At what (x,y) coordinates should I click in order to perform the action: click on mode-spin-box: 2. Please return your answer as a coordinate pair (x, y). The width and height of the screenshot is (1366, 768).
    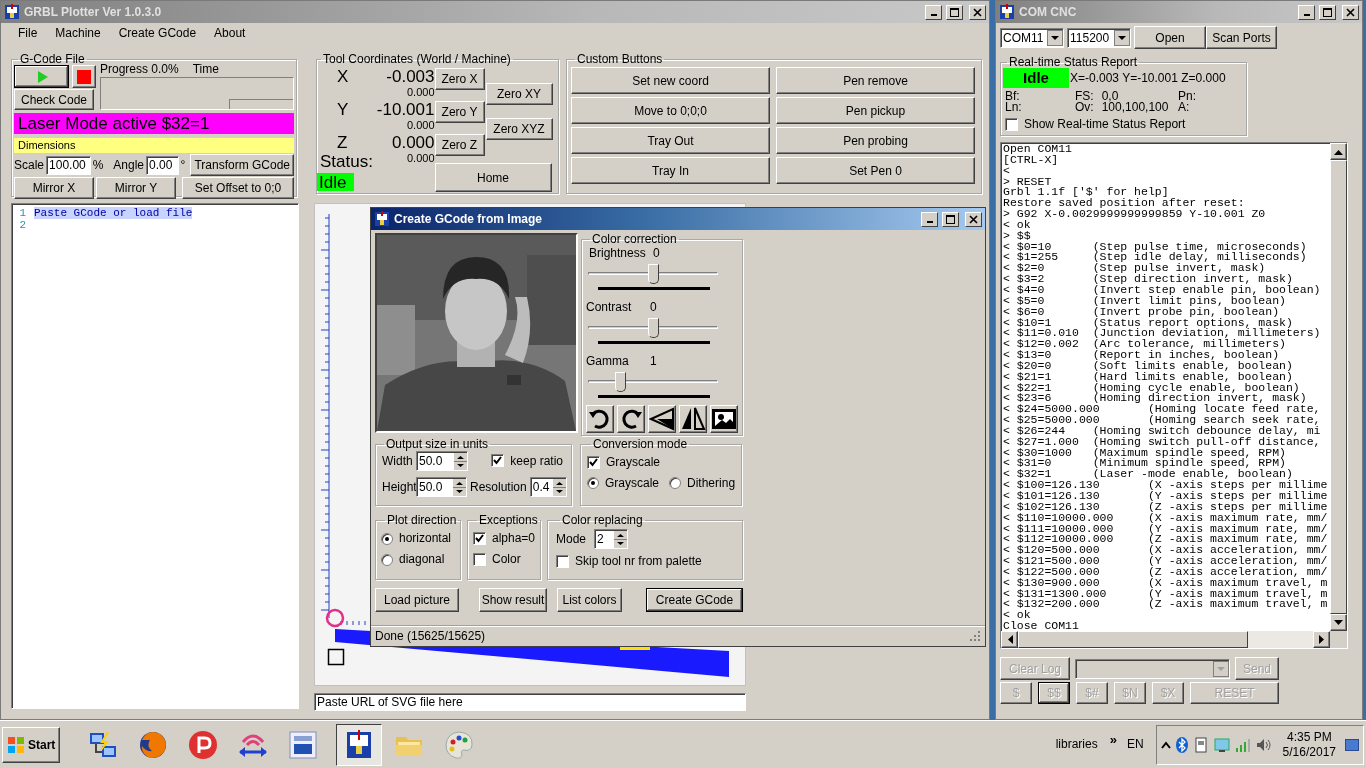
    Looking at the image, I should click on (611, 539).